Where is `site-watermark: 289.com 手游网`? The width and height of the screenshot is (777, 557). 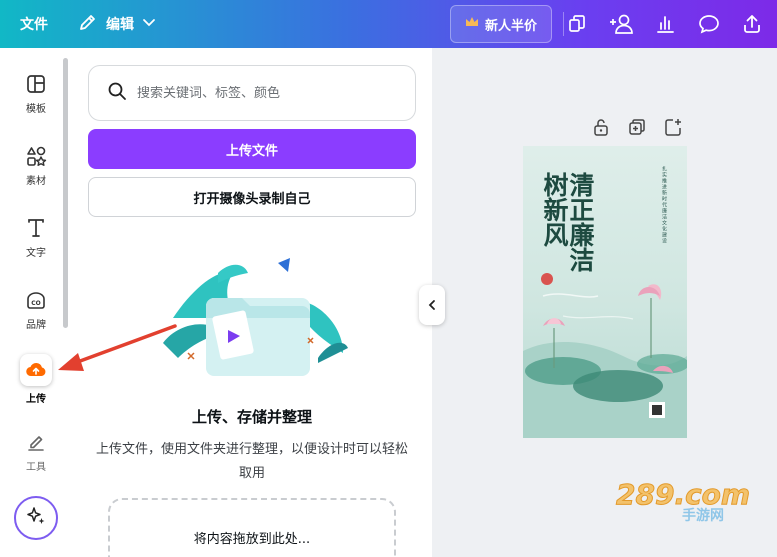 site-watermark: 289.com 手游网 is located at coordinates (683, 501).